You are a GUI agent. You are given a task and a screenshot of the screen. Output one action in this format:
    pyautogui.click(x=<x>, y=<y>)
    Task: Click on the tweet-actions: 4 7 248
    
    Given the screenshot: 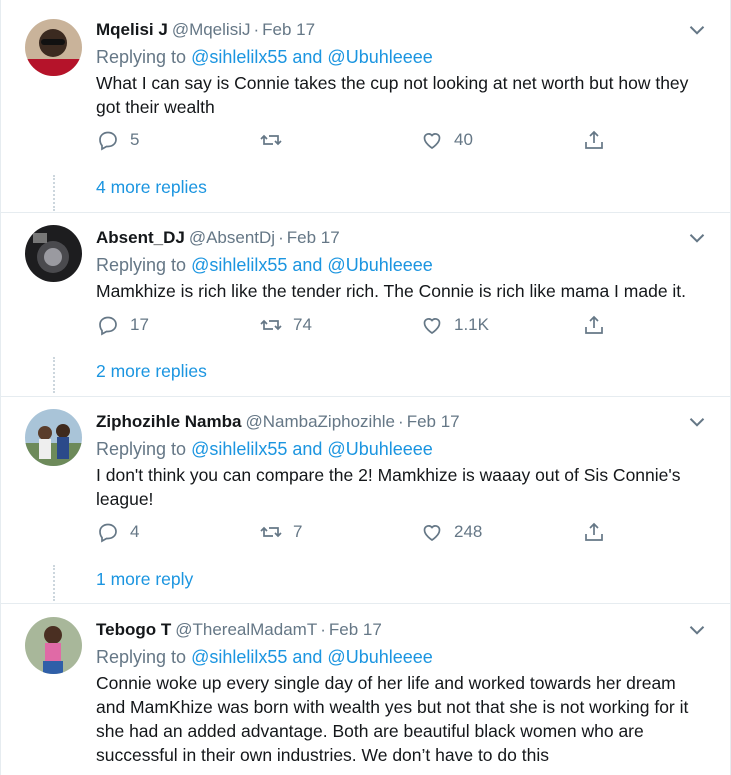 What is the action you would take?
    pyautogui.click(x=376, y=532)
    